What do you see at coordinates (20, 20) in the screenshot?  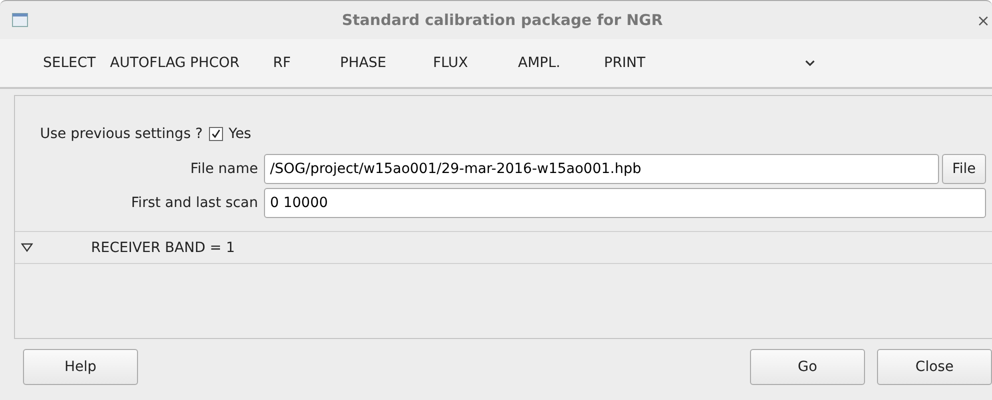 I see `window-icon` at bounding box center [20, 20].